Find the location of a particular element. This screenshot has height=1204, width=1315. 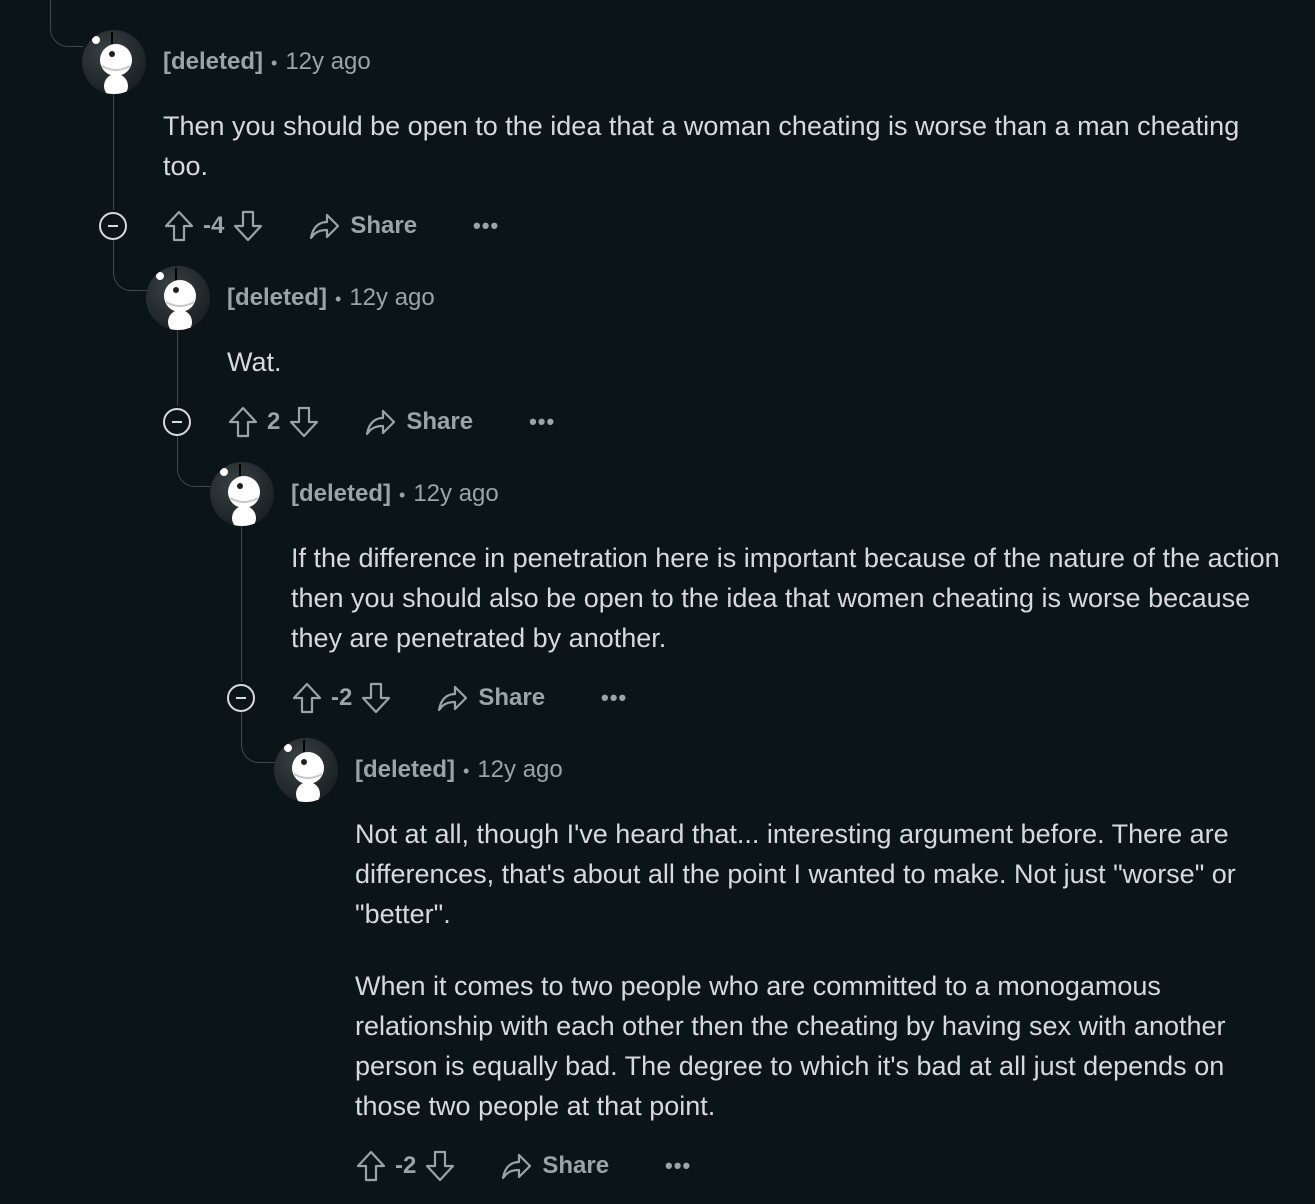

comment-actions: 2 Share ••• is located at coordinates (391, 422).